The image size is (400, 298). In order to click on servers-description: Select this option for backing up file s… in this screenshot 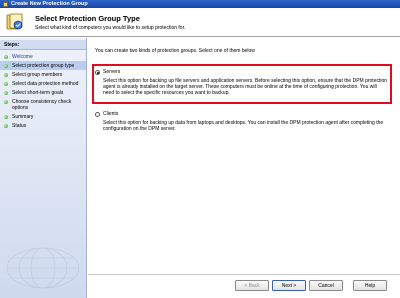, I will do `click(245, 87)`.